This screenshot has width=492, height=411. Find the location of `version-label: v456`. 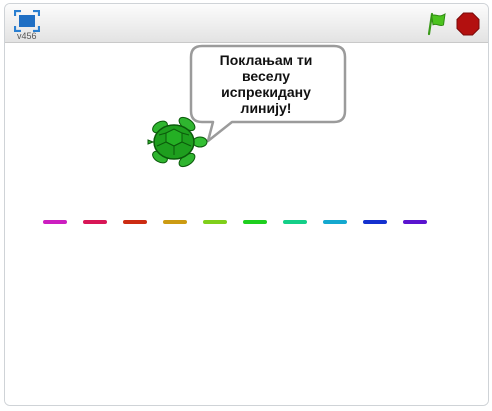

version-label: v456 is located at coordinates (27, 36).